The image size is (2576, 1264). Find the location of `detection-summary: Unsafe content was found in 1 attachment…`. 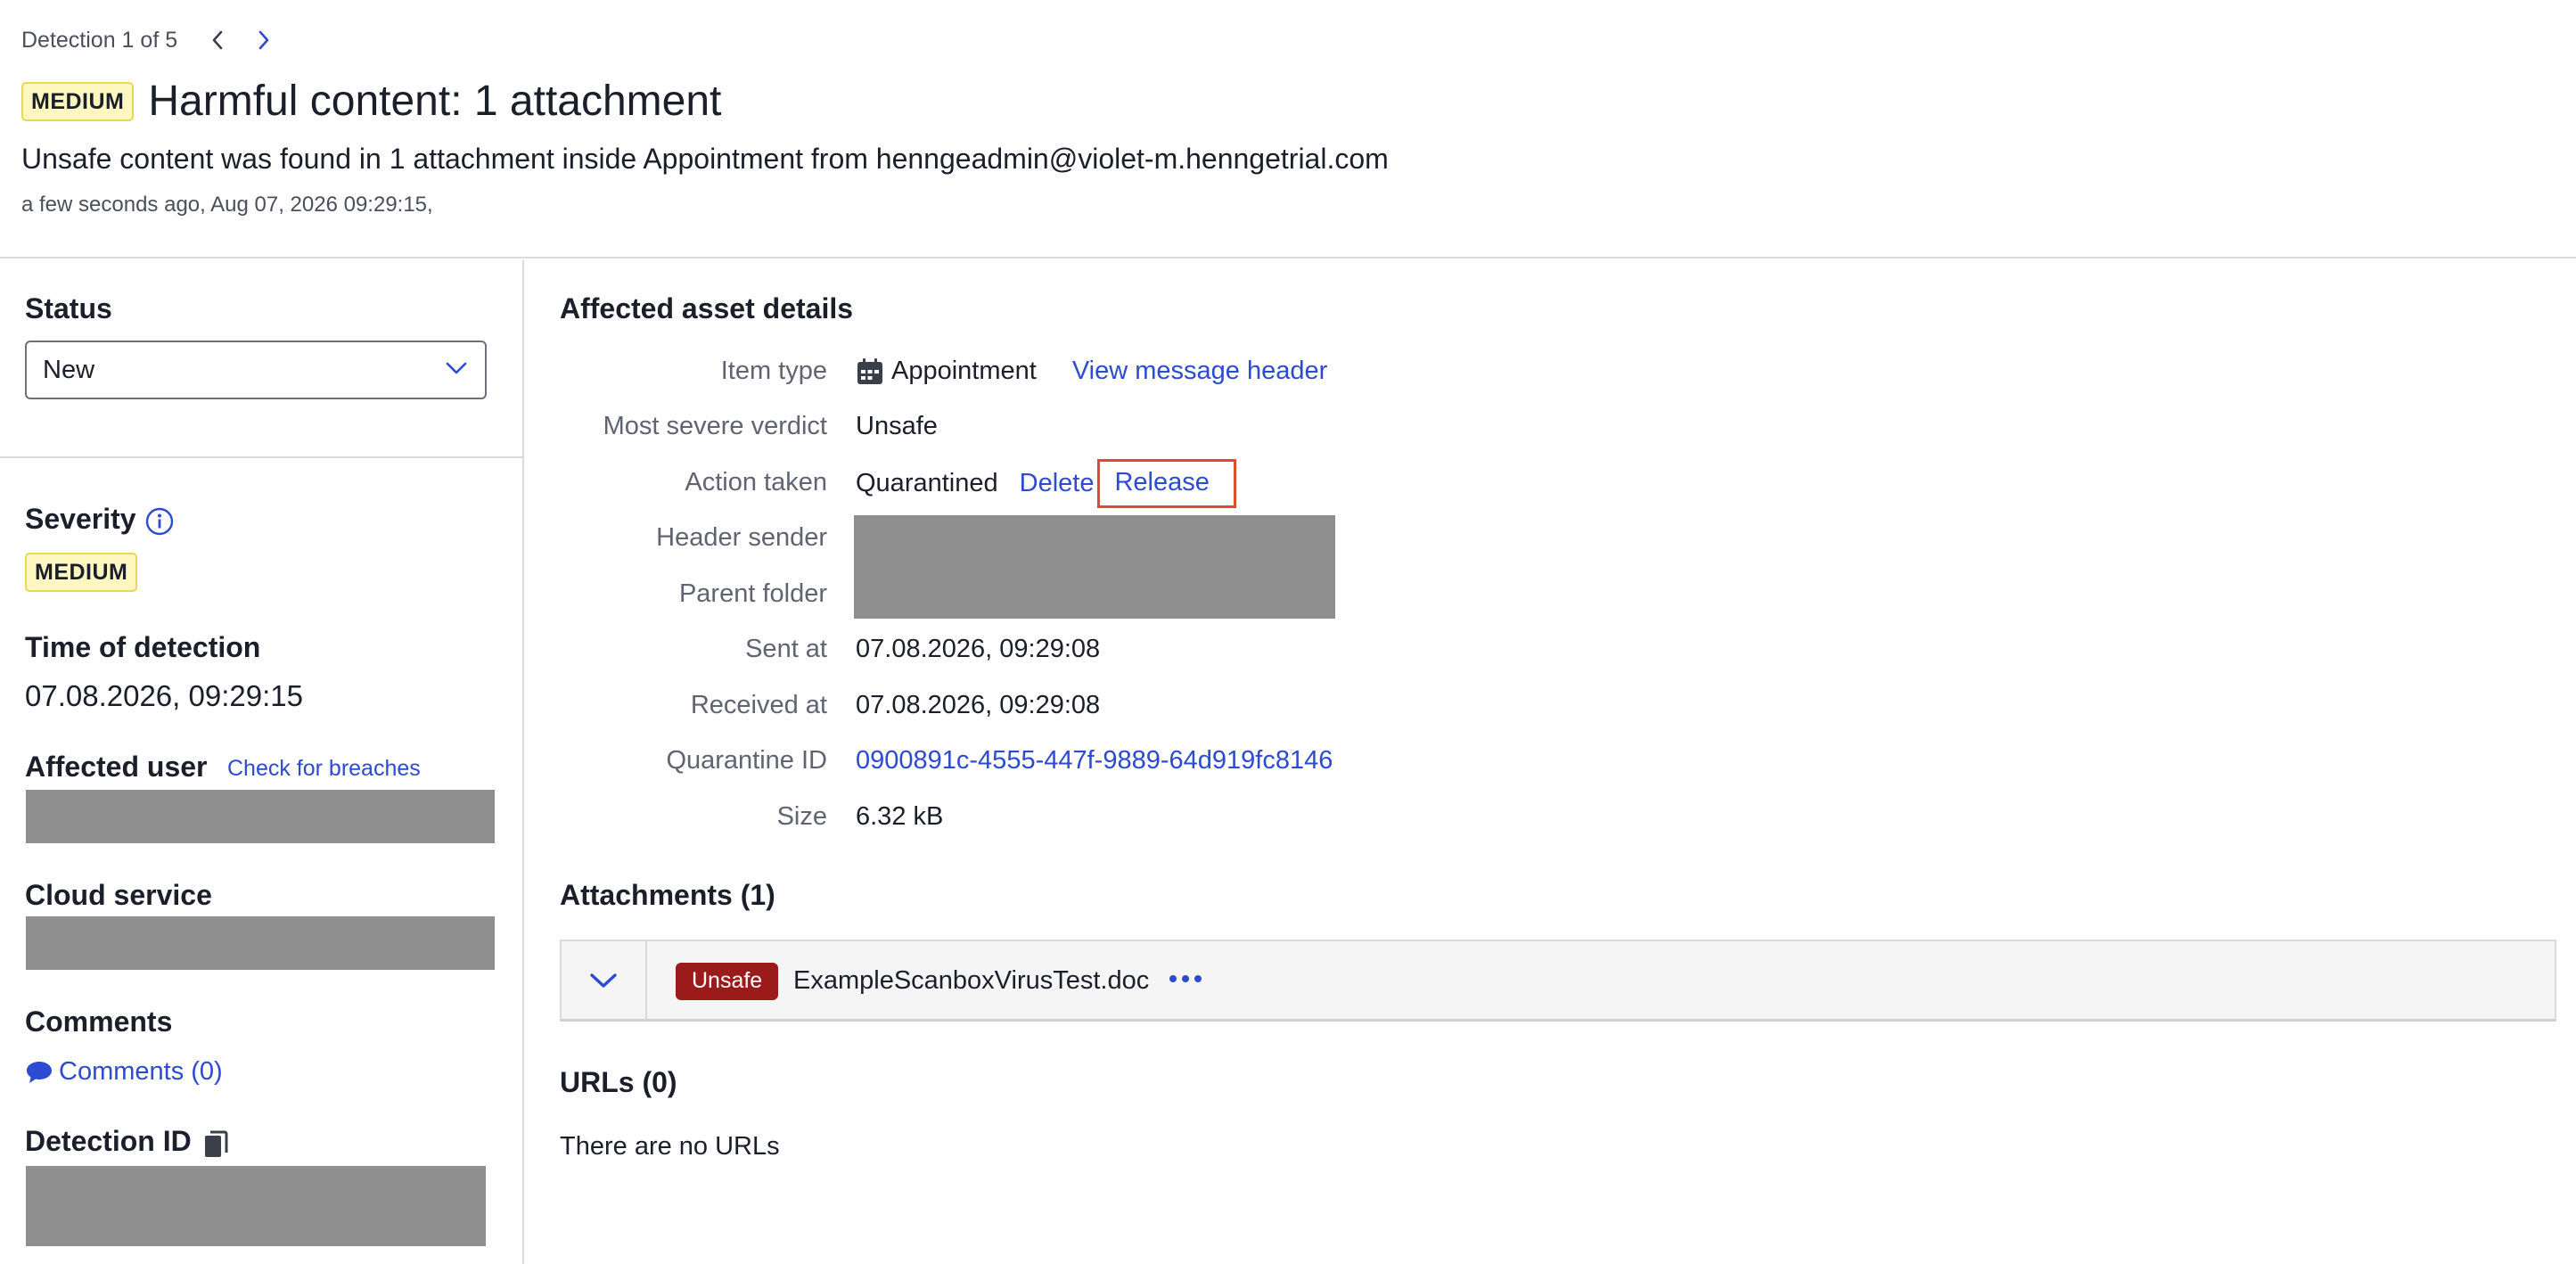

detection-summary: Unsafe content was found in 1 attachment… is located at coordinates (705, 159).